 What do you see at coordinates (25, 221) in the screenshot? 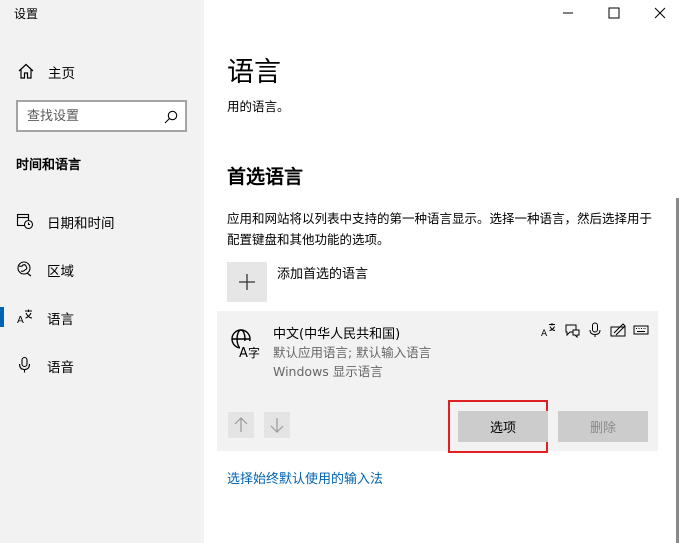
I see `calendar-clock-icon` at bounding box center [25, 221].